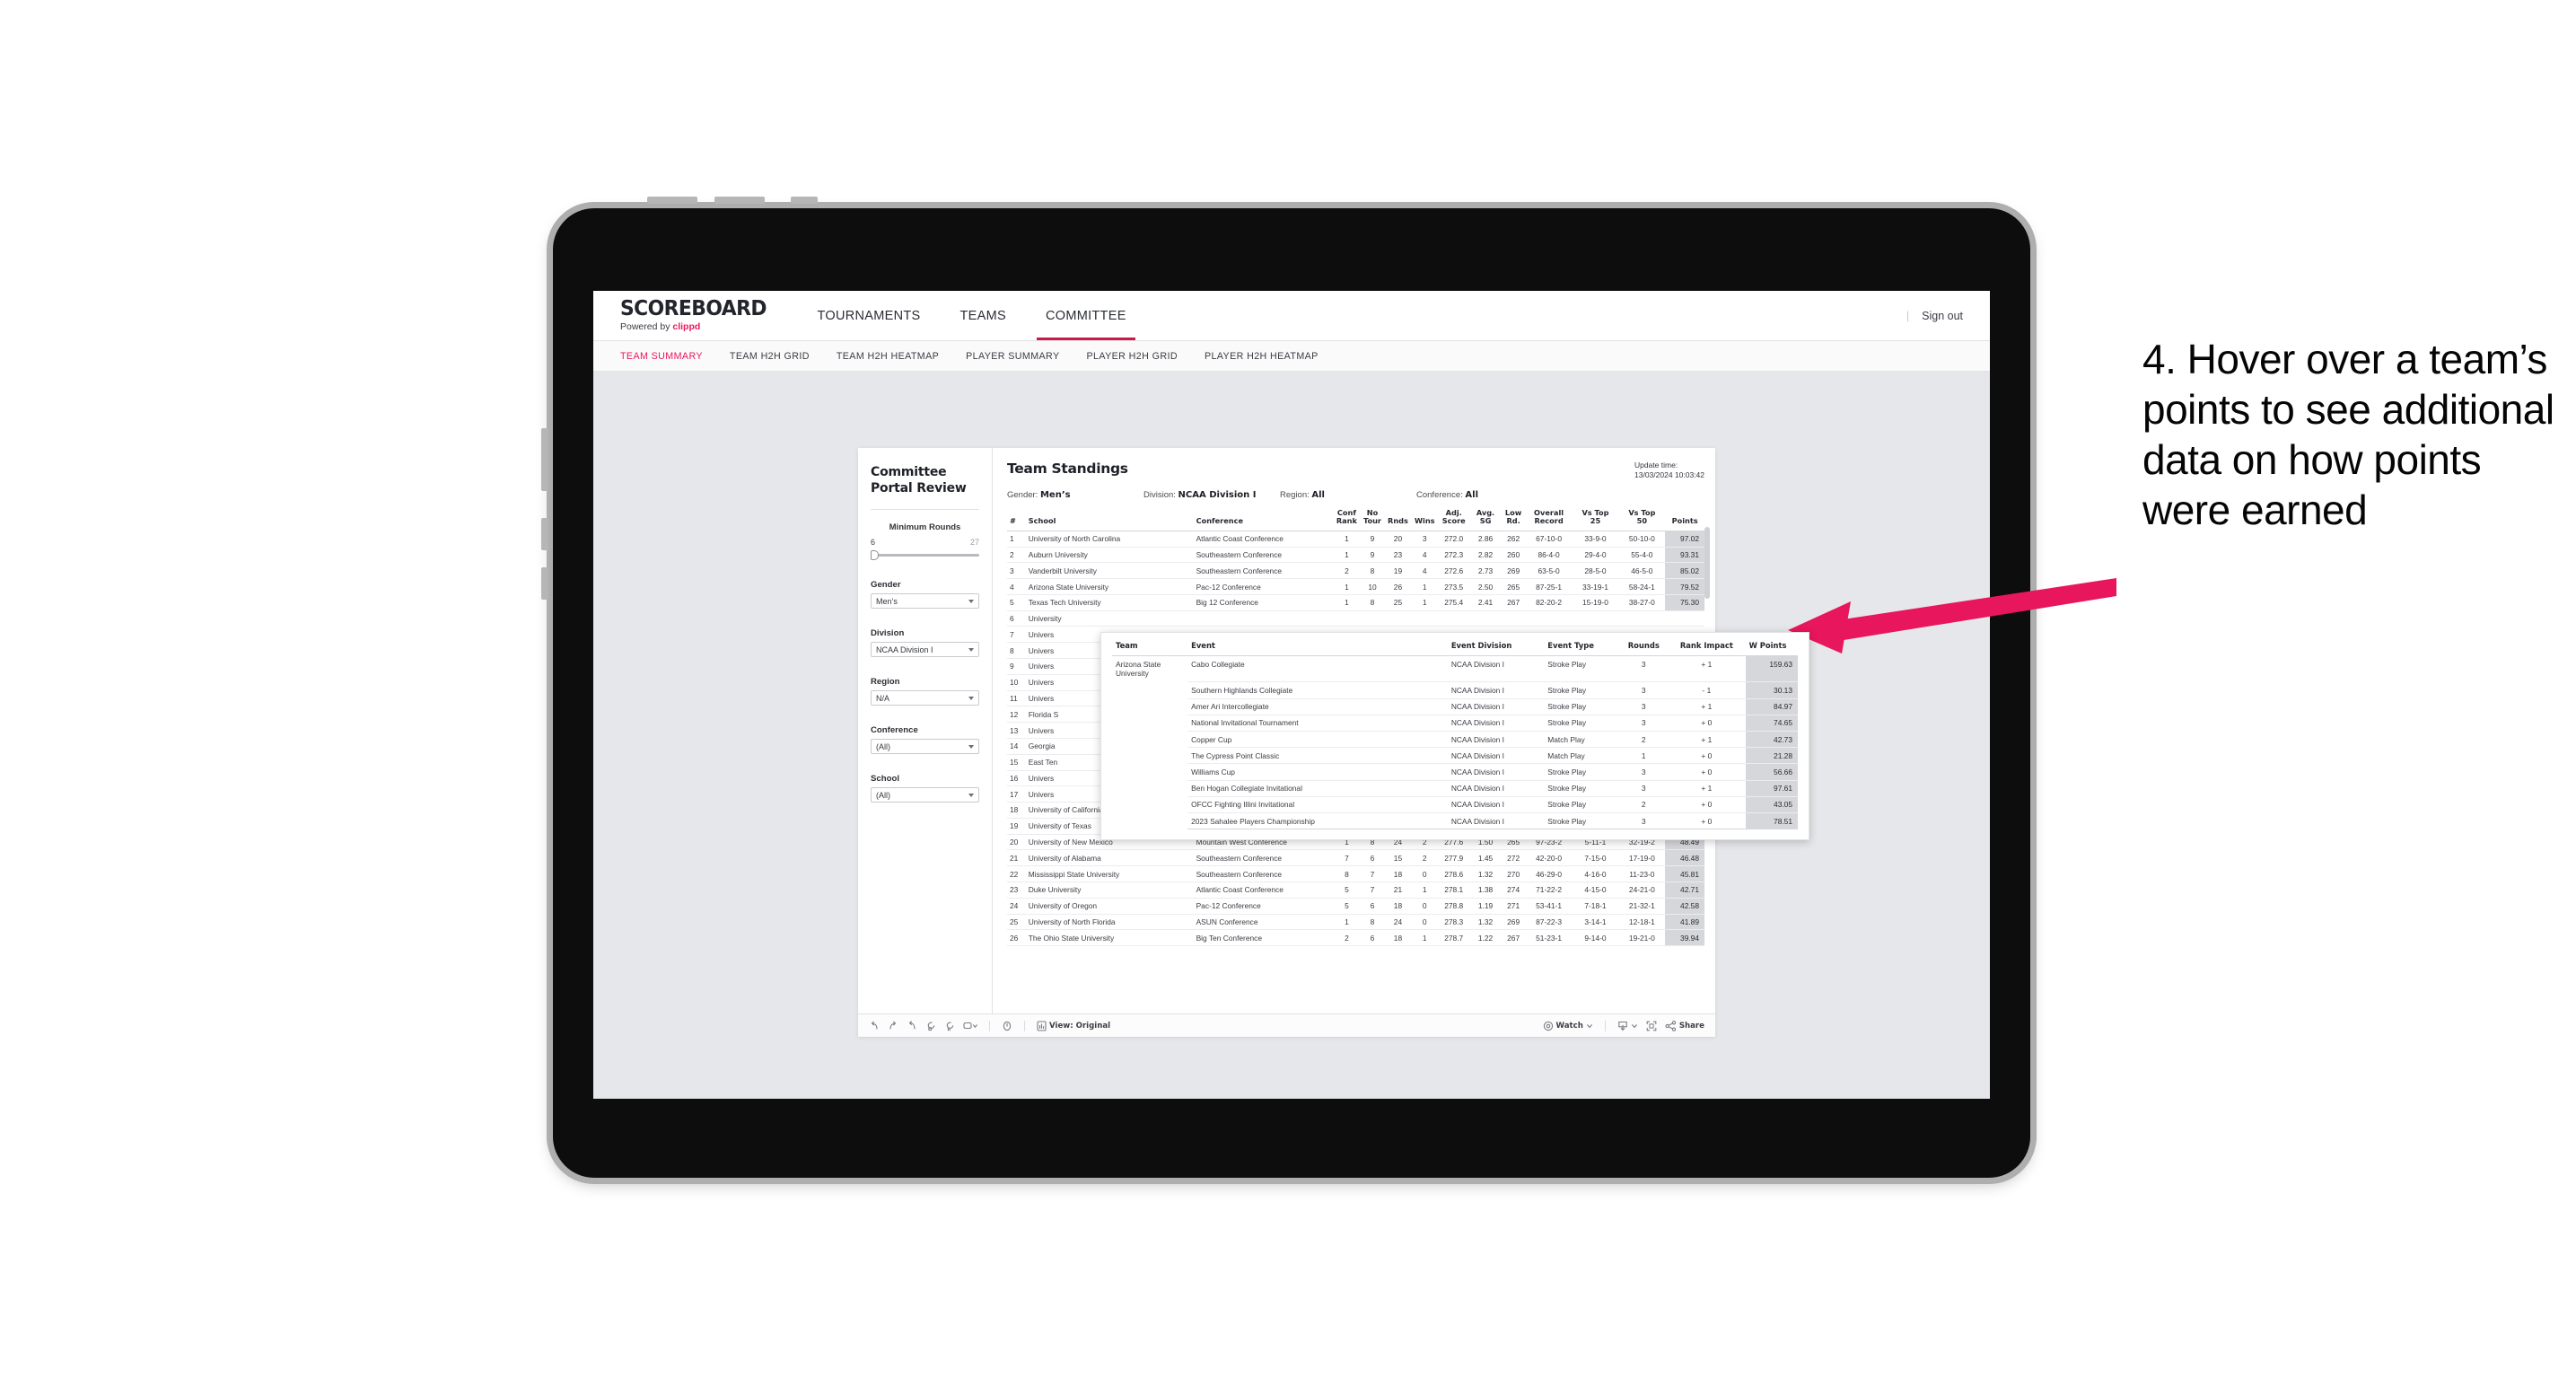  I want to click on volume-up-button, so click(672, 200).